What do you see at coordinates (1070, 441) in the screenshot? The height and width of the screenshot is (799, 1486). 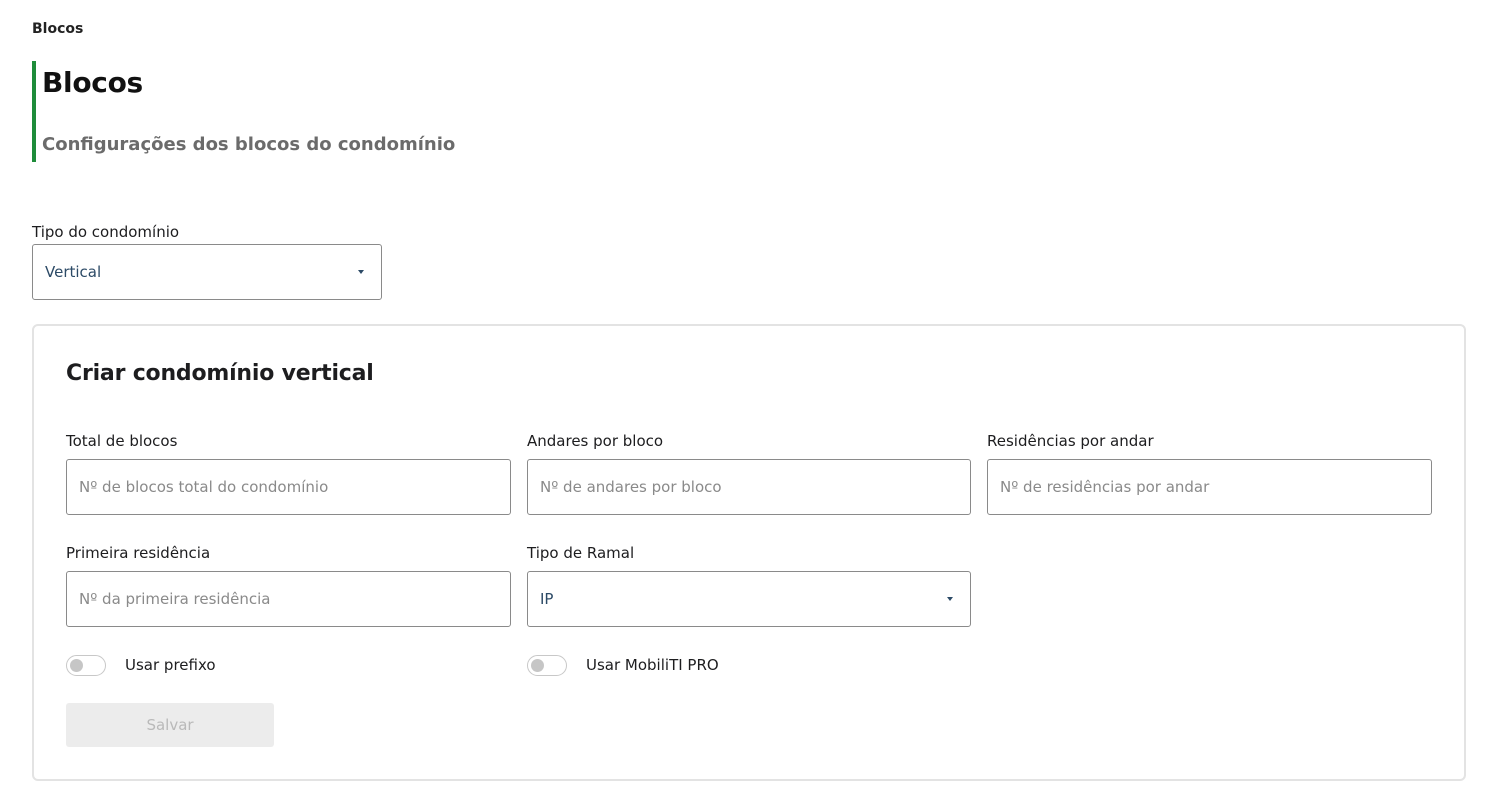 I see `residences-per-floor-label: Residências por andar` at bounding box center [1070, 441].